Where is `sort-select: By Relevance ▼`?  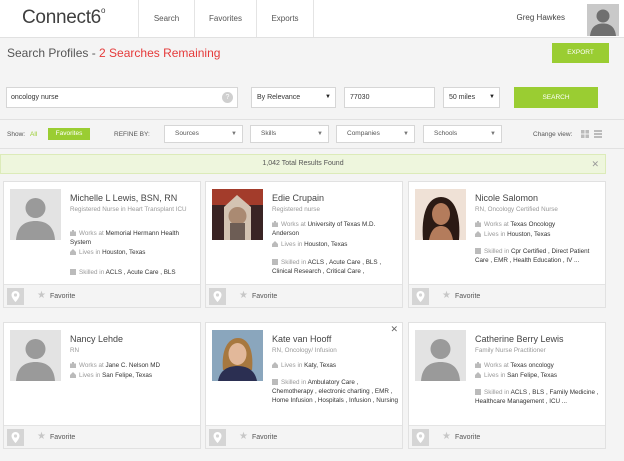 sort-select: By Relevance ▼ is located at coordinates (293, 97).